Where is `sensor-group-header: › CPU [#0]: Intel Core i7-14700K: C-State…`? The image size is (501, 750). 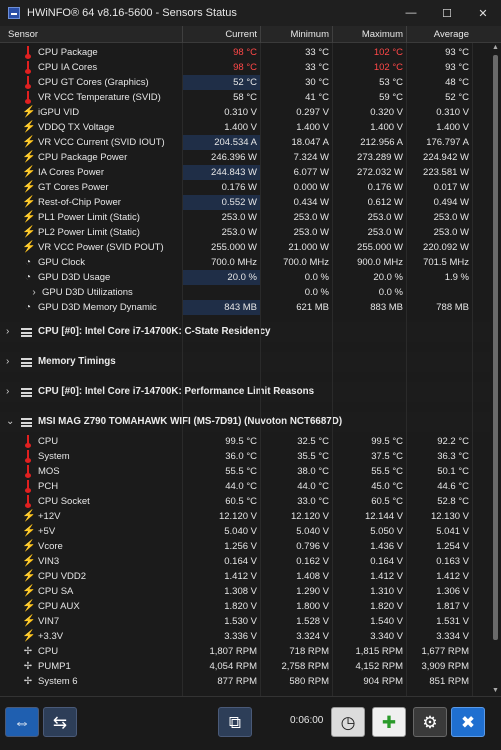 sensor-group-header: › CPU [#0]: Intel Core i7-14700K: C-State… is located at coordinates (245, 332).